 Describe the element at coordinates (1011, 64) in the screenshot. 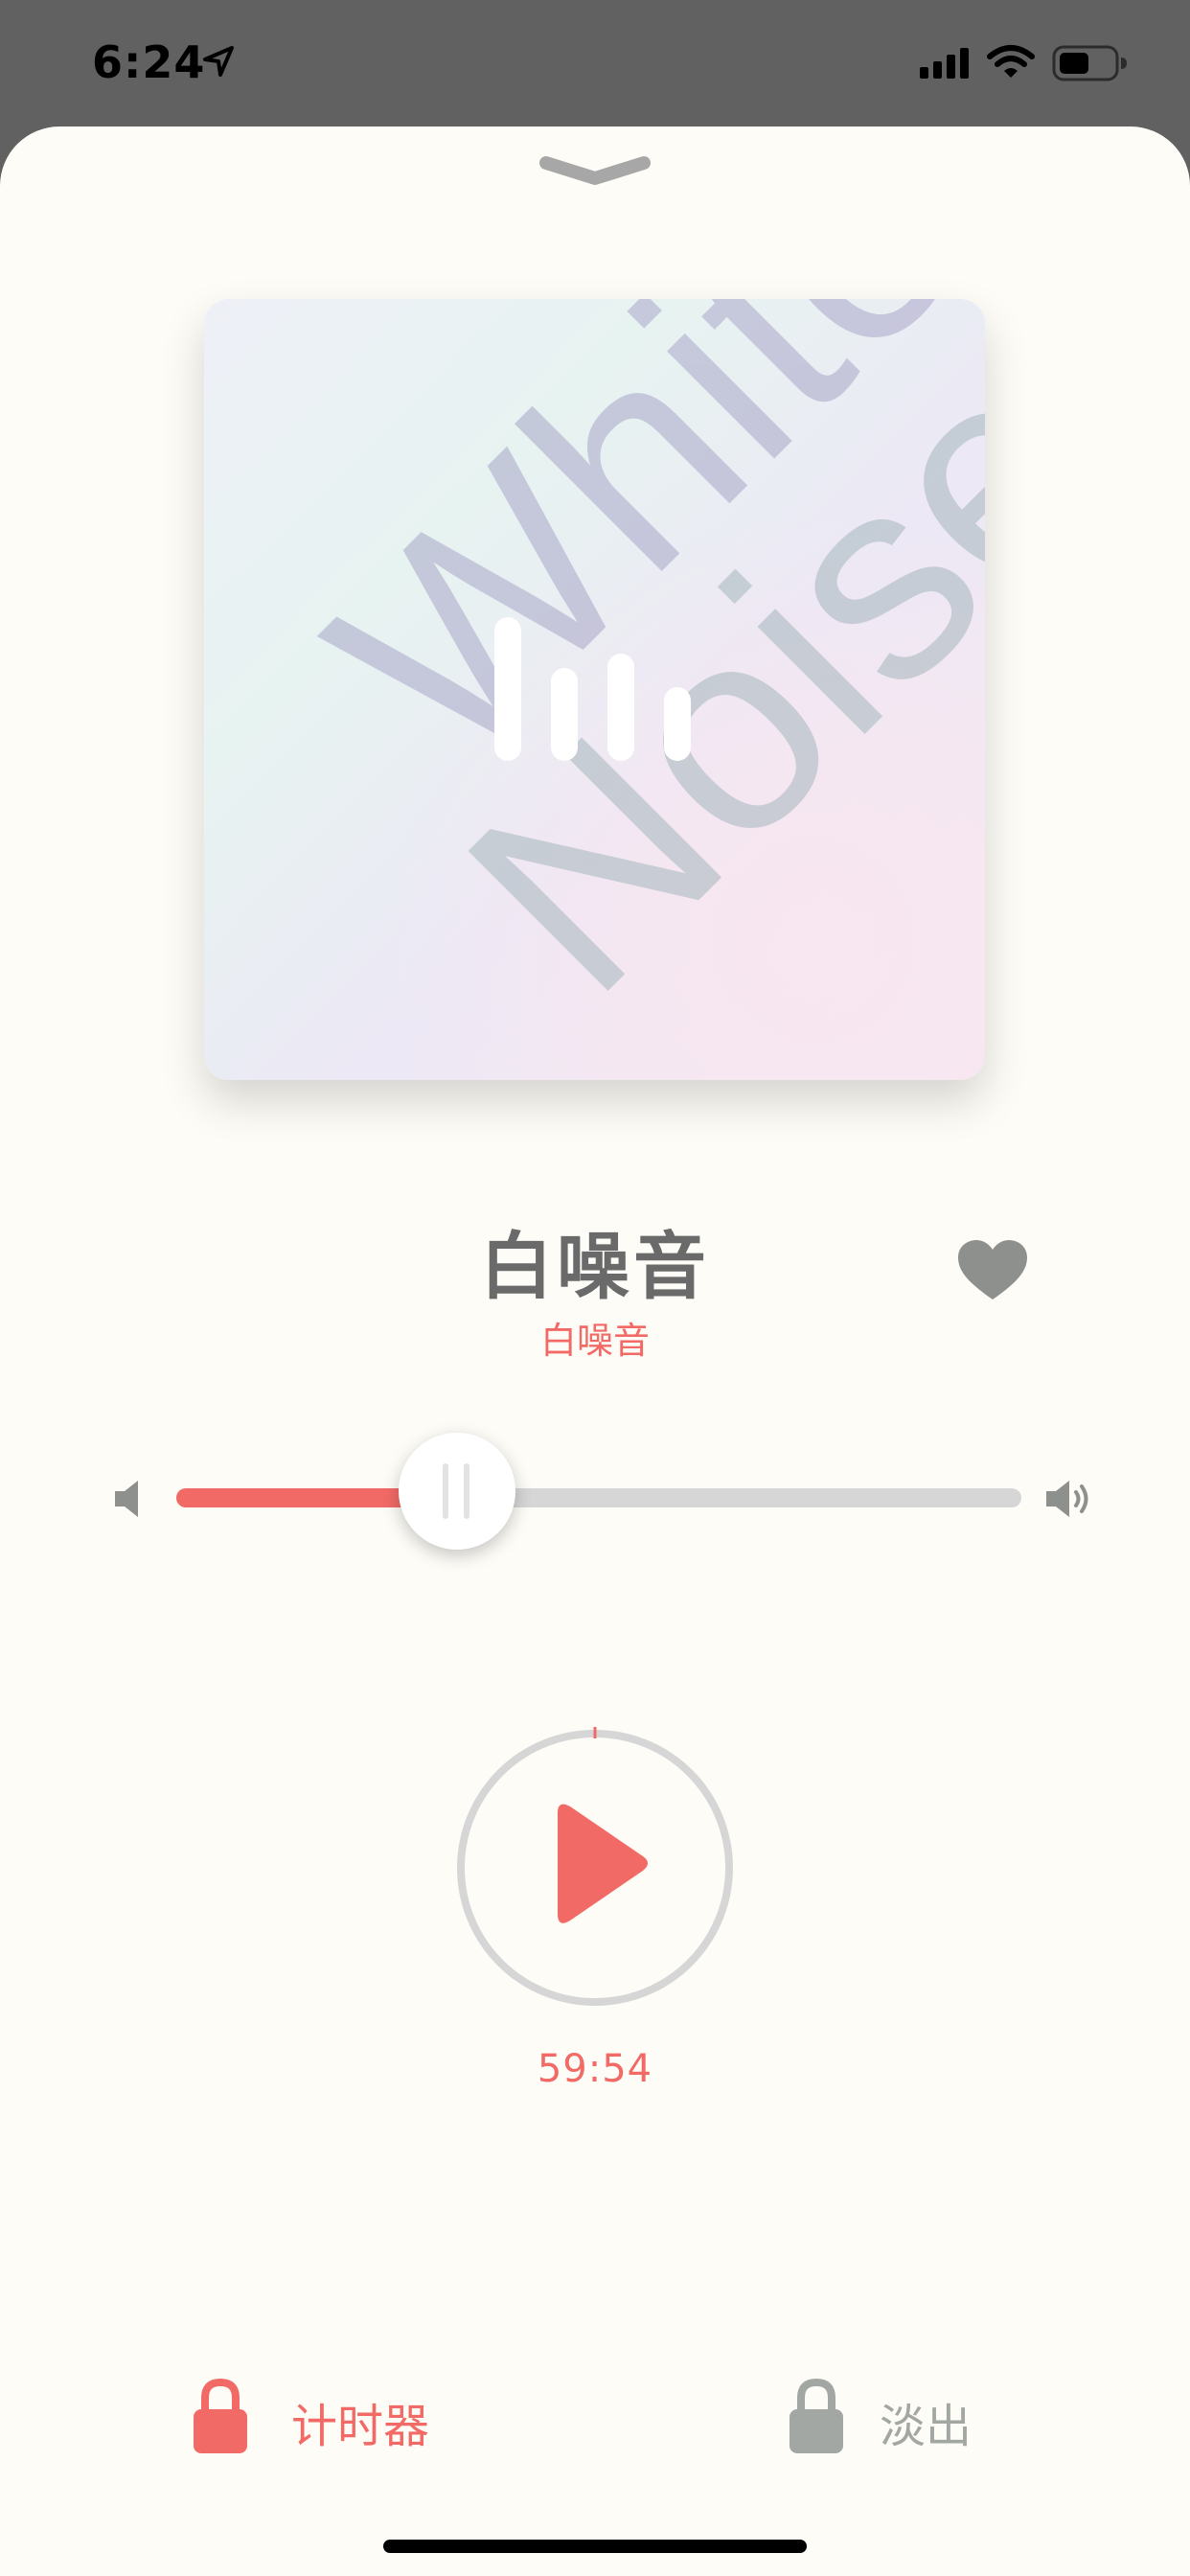

I see `wifi-icon` at that location.